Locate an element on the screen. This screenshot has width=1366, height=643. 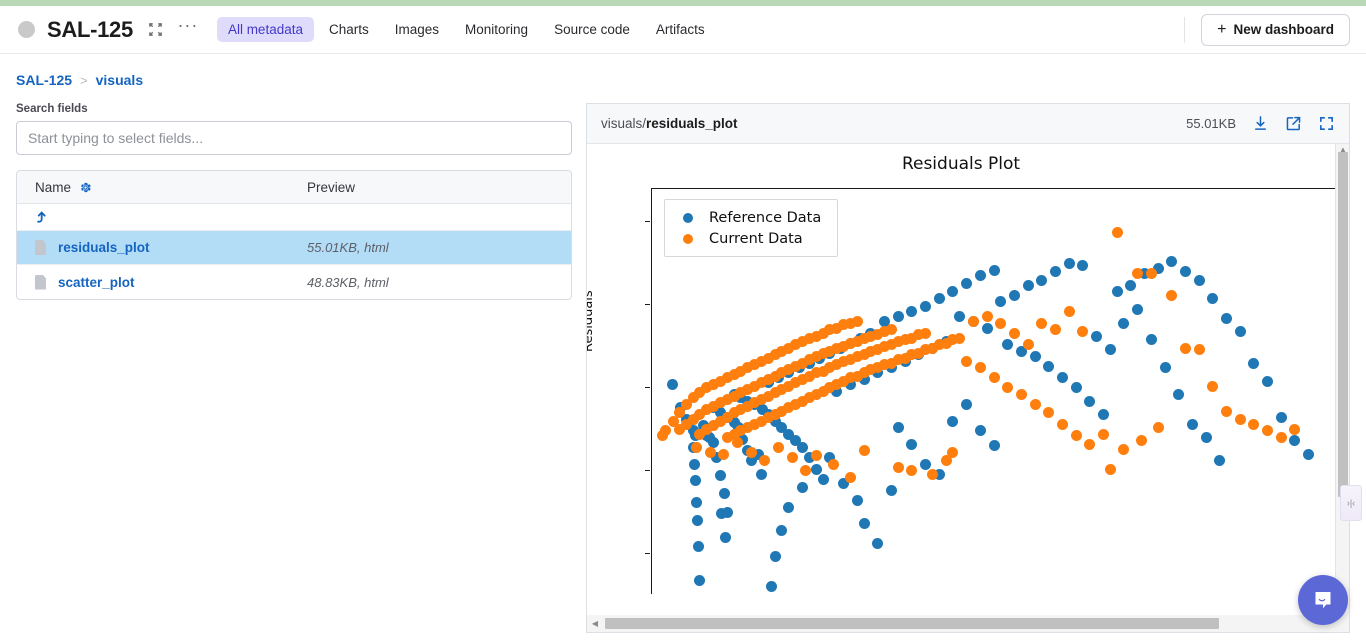
file-icon is located at coordinates (40, 247).